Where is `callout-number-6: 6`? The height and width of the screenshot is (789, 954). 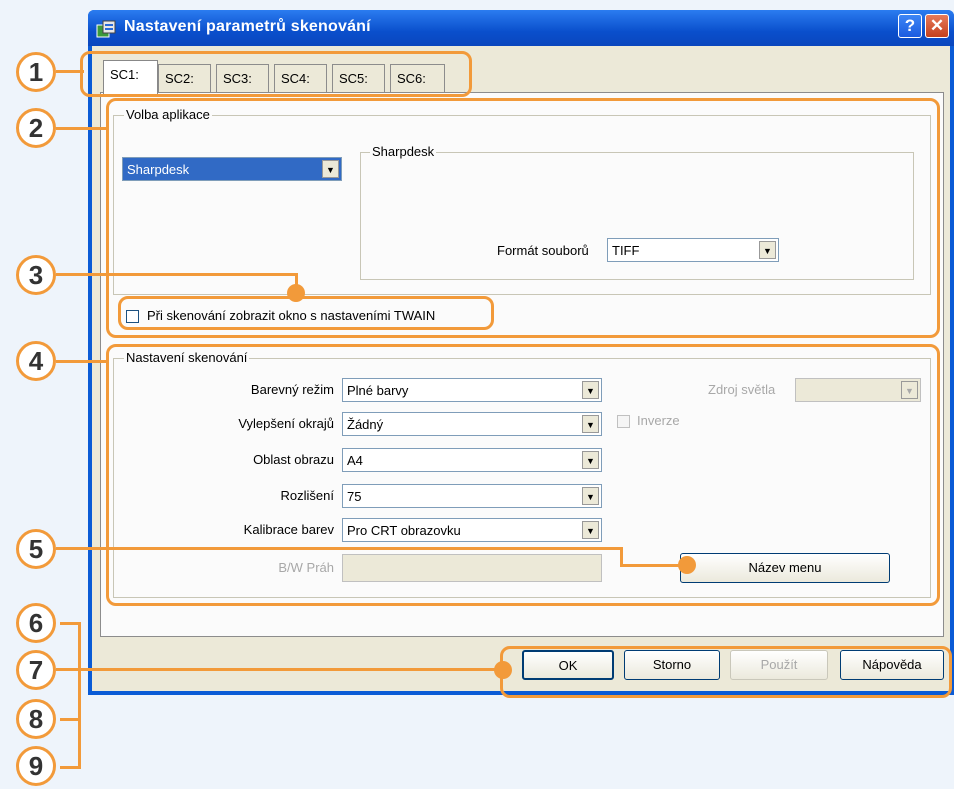
callout-number-6: 6 is located at coordinates (36, 623).